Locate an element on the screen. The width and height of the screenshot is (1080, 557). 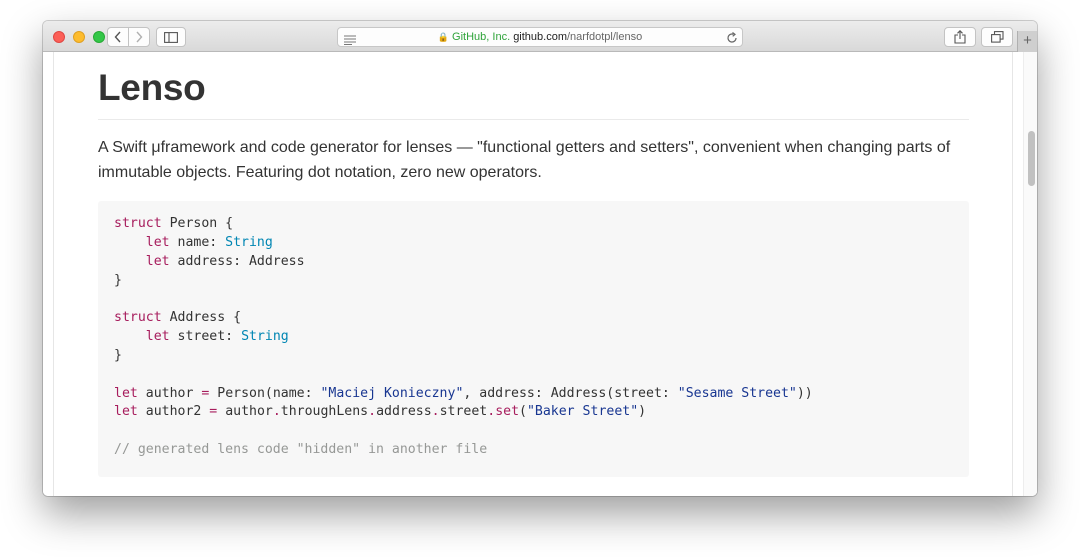
share-button is located at coordinates (960, 37).